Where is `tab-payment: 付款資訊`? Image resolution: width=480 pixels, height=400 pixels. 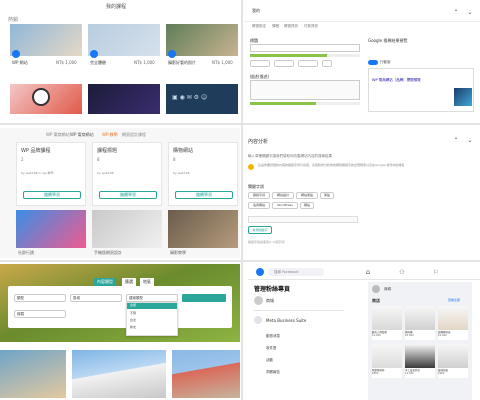 tab-payment: 付款資訊 is located at coordinates (311, 26).